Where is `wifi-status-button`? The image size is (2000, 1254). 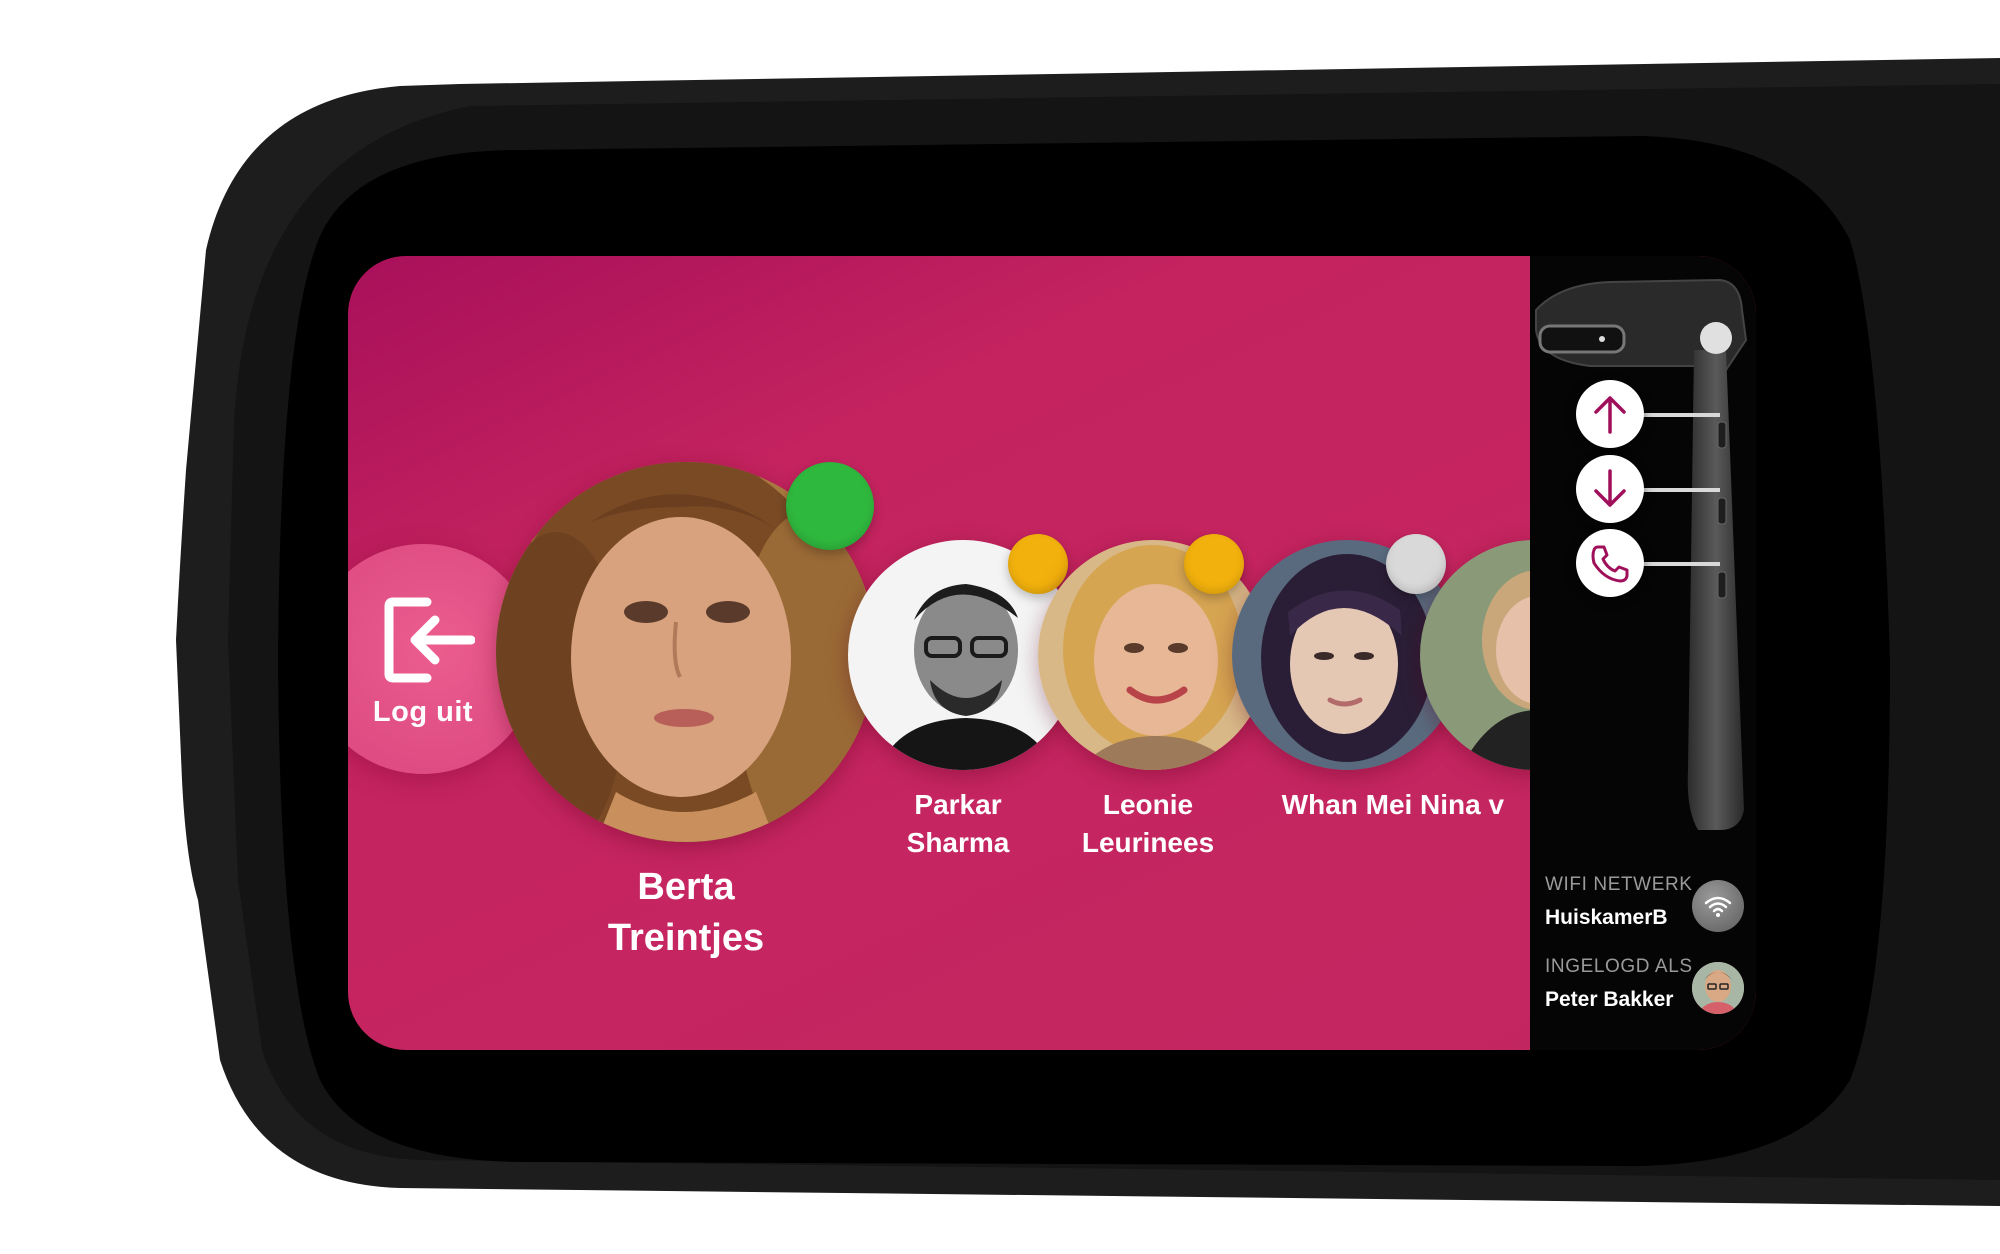 wifi-status-button is located at coordinates (1718, 906).